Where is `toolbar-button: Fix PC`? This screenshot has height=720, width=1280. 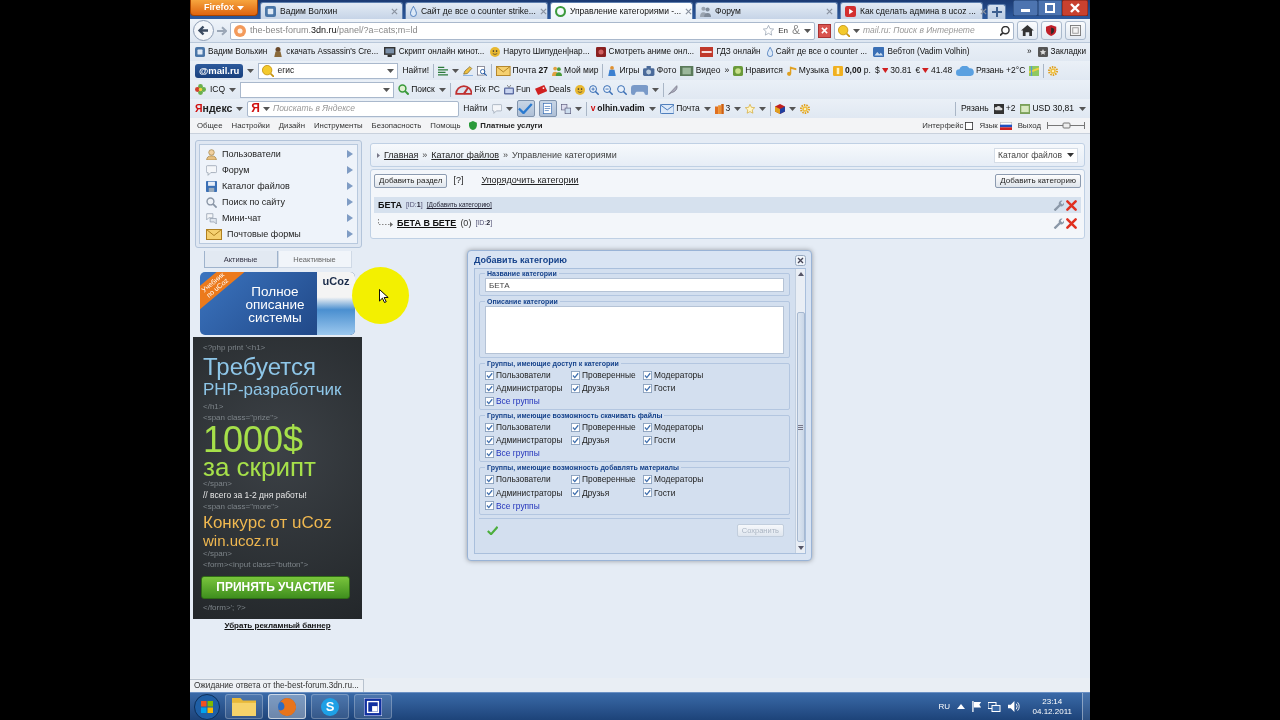 toolbar-button: Fix PC is located at coordinates (477, 89).